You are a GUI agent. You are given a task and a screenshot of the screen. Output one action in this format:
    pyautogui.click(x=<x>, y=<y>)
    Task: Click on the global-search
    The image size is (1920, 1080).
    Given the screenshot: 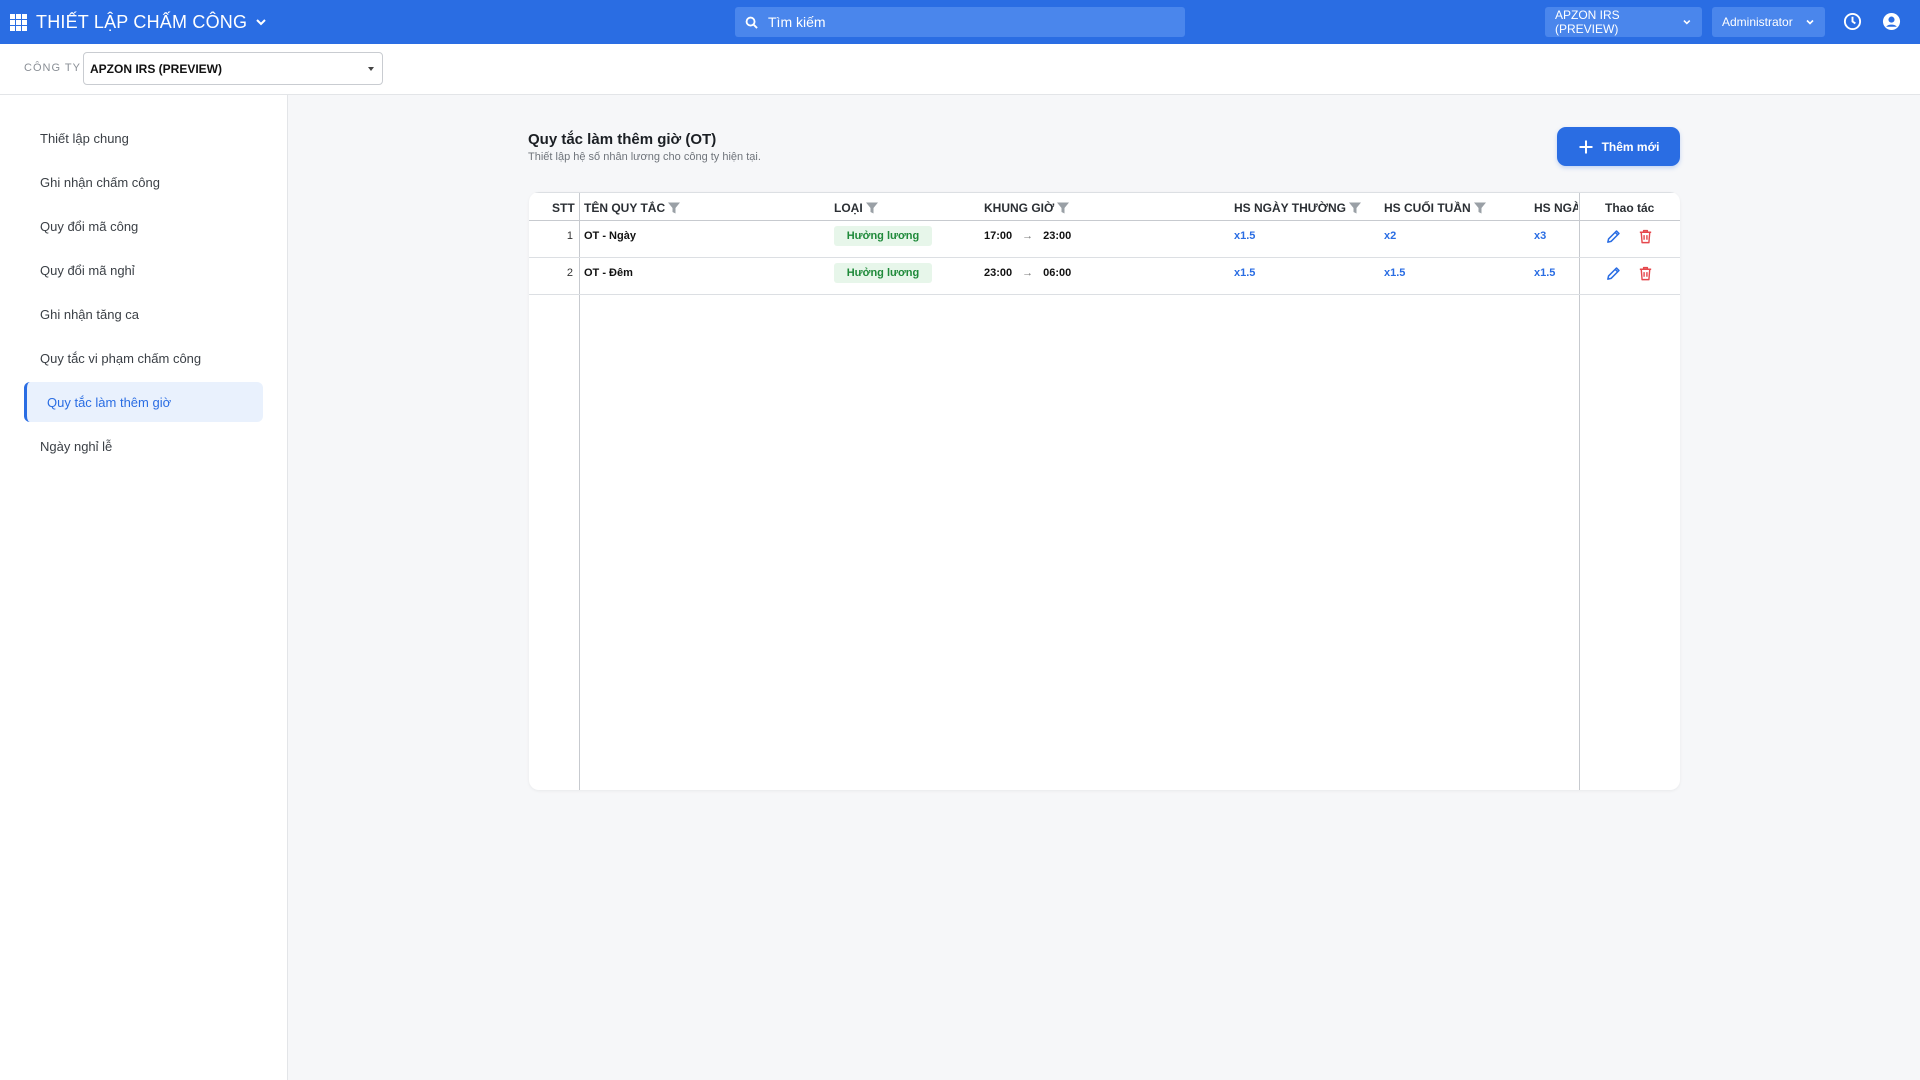 What is the action you would take?
    pyautogui.click(x=960, y=22)
    